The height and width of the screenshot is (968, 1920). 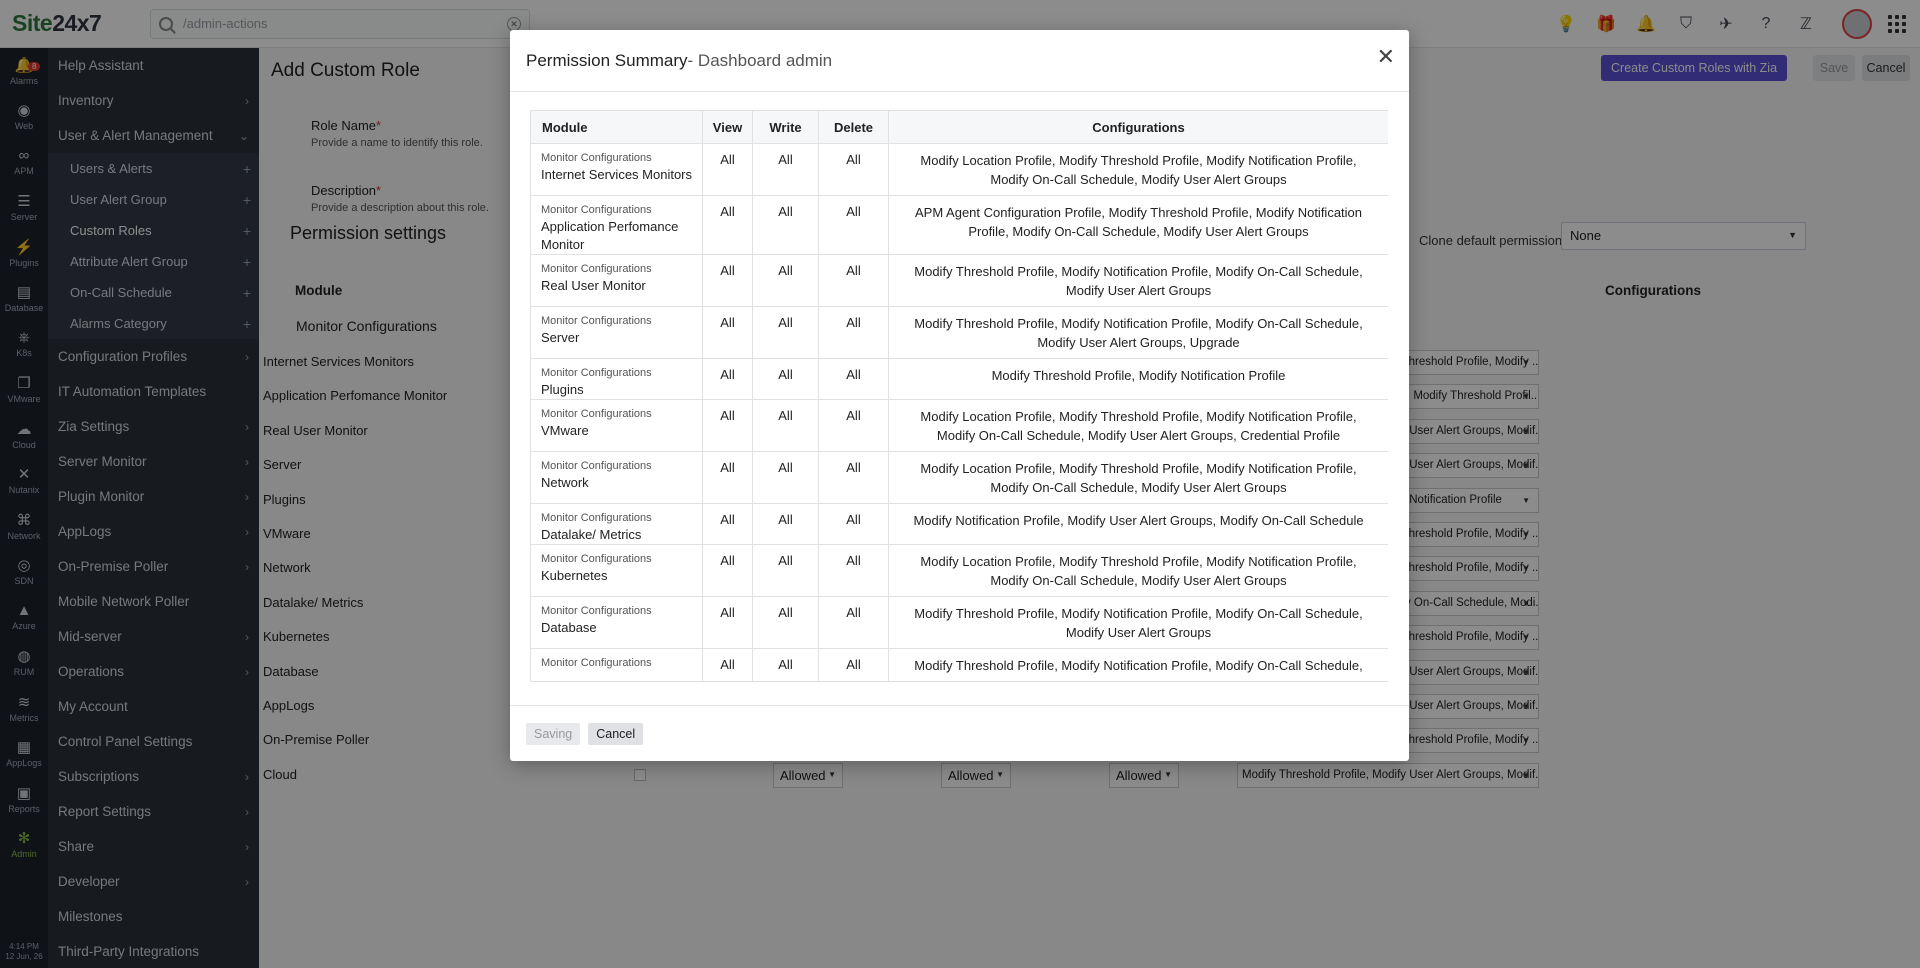 What do you see at coordinates (610, 235) in the screenshot?
I see `module-name: Application Perfomance Monitor` at bounding box center [610, 235].